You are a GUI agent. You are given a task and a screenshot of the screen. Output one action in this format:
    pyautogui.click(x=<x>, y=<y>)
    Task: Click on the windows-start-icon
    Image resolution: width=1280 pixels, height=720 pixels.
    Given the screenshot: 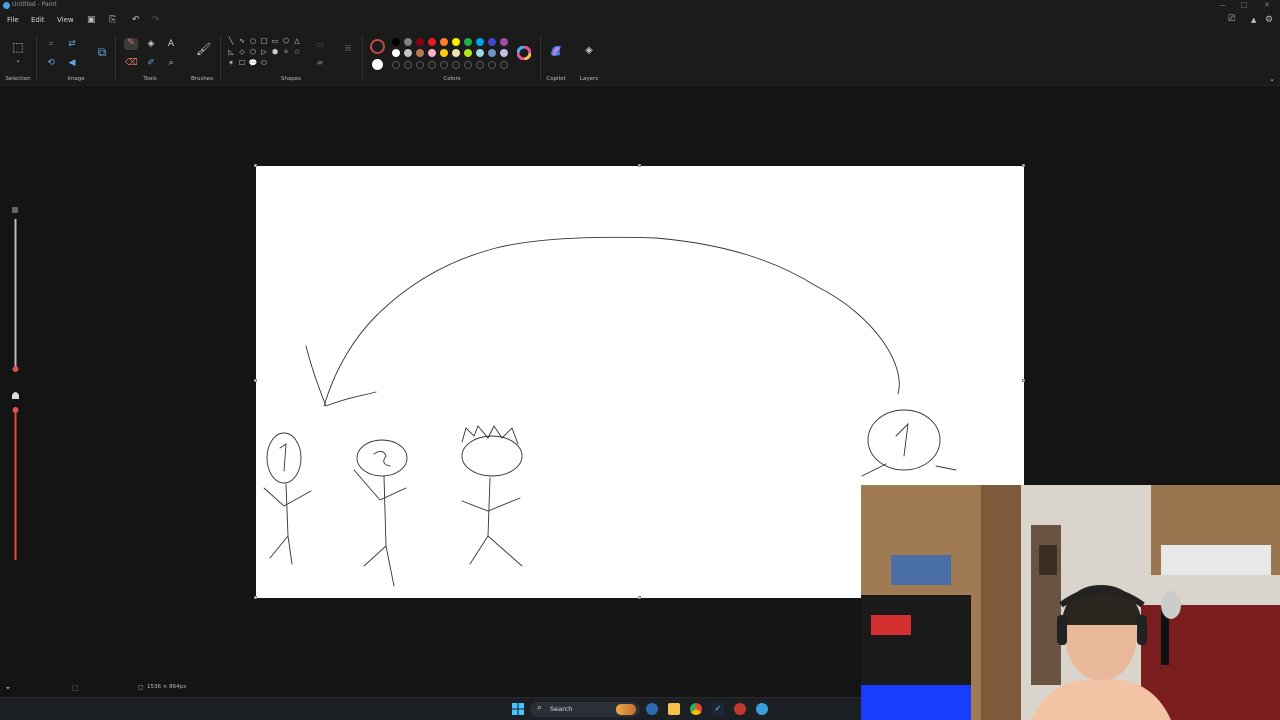 What is the action you would take?
    pyautogui.click(x=518, y=709)
    